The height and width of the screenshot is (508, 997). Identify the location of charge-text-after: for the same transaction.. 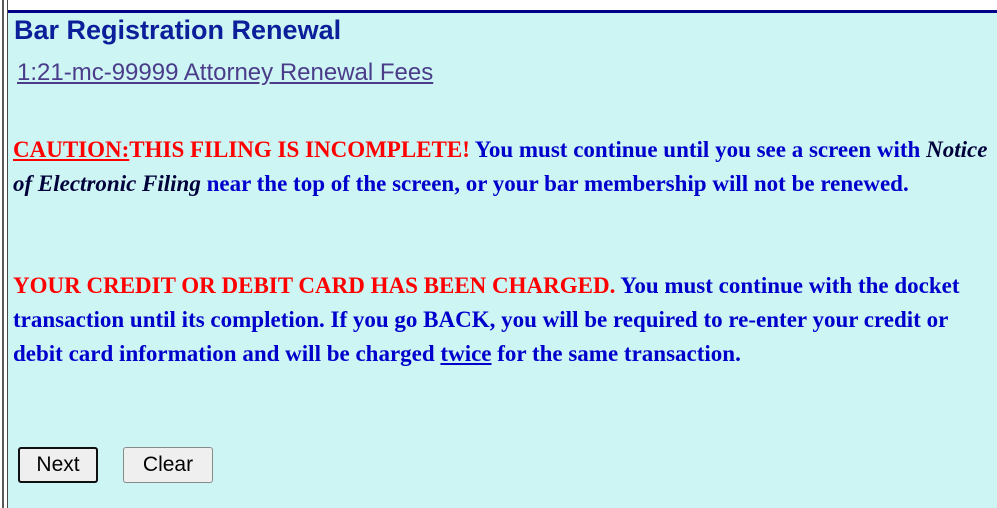
(616, 353).